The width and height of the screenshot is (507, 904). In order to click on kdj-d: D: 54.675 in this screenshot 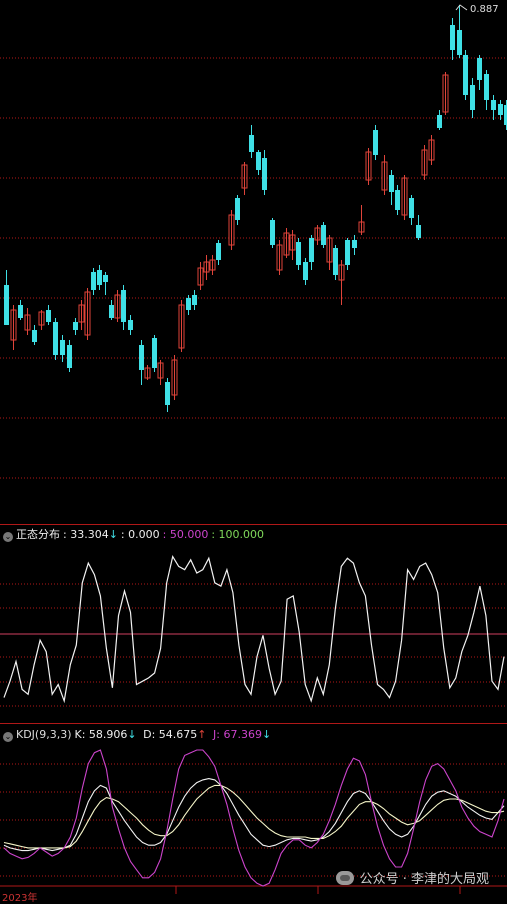, I will do `click(170, 734)`.